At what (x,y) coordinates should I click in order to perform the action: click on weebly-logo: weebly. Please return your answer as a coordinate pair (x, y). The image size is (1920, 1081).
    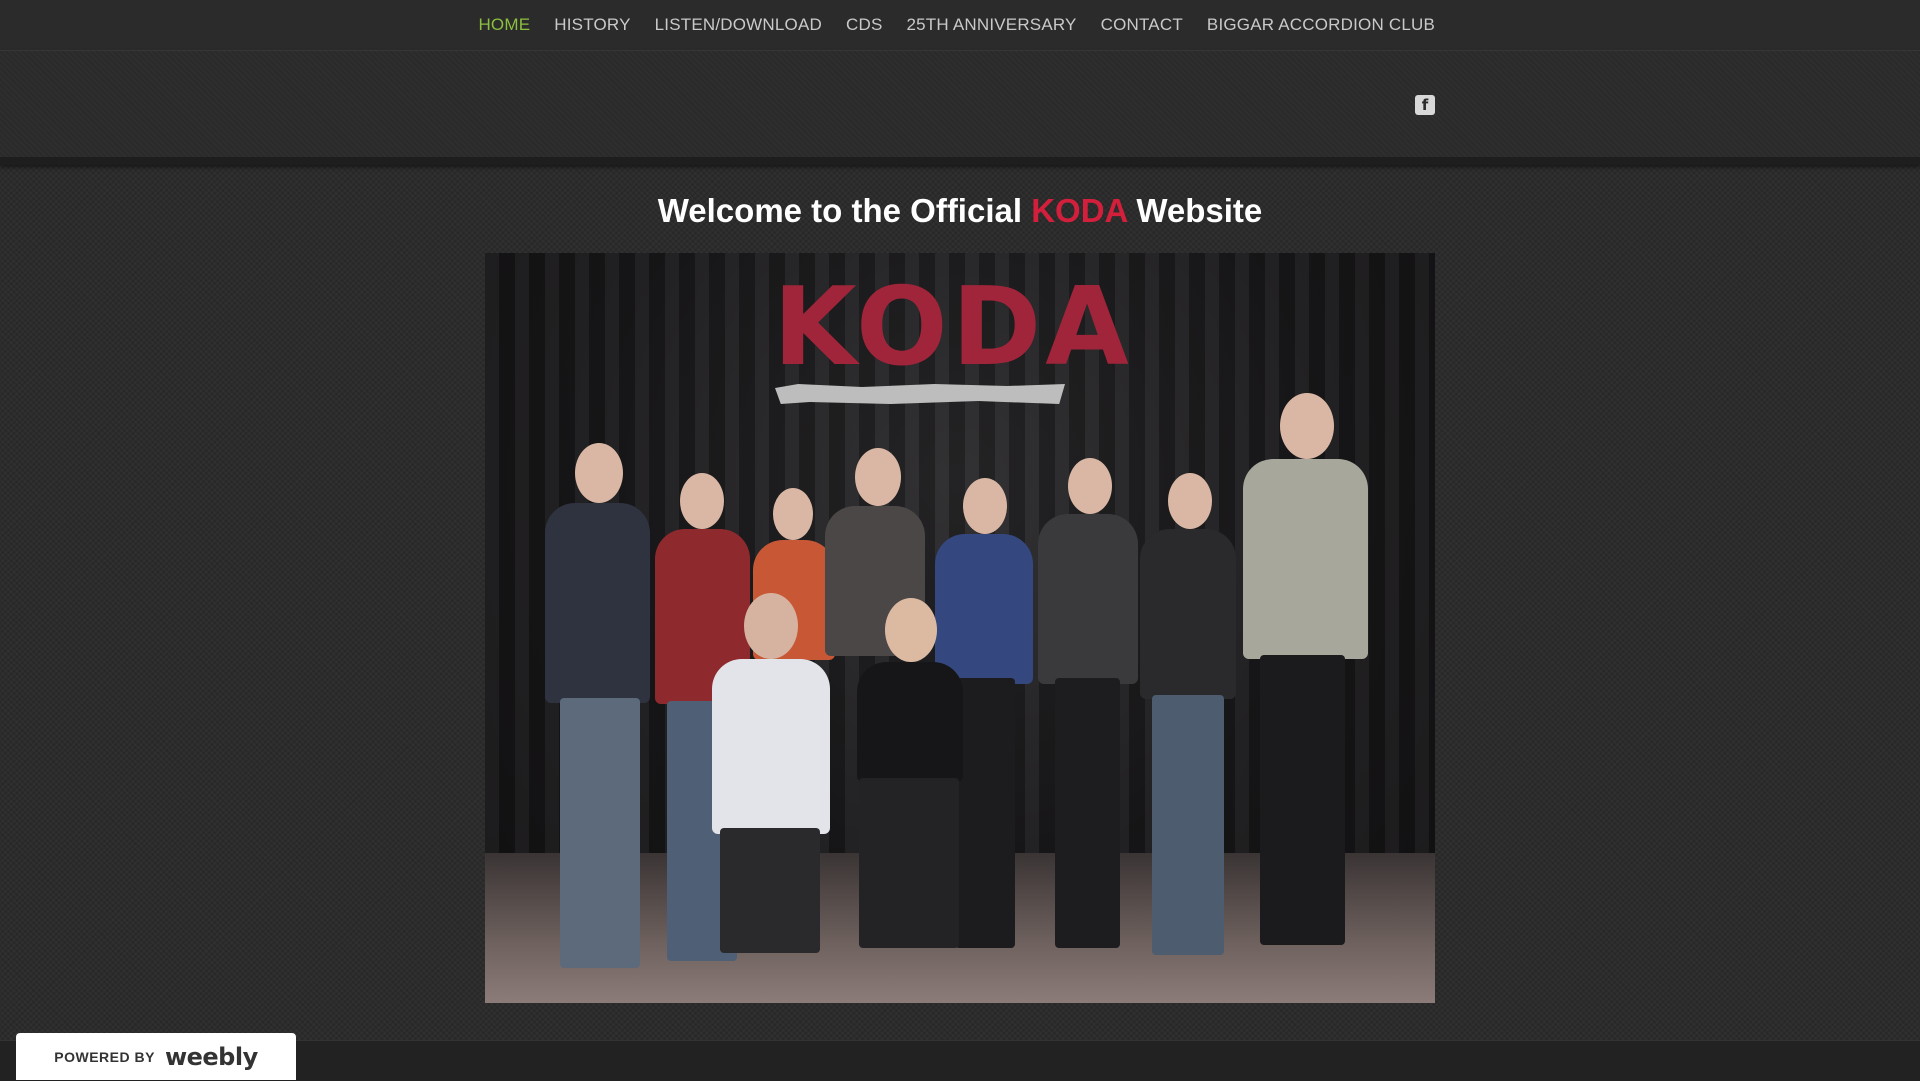
    Looking at the image, I should click on (211, 1056).